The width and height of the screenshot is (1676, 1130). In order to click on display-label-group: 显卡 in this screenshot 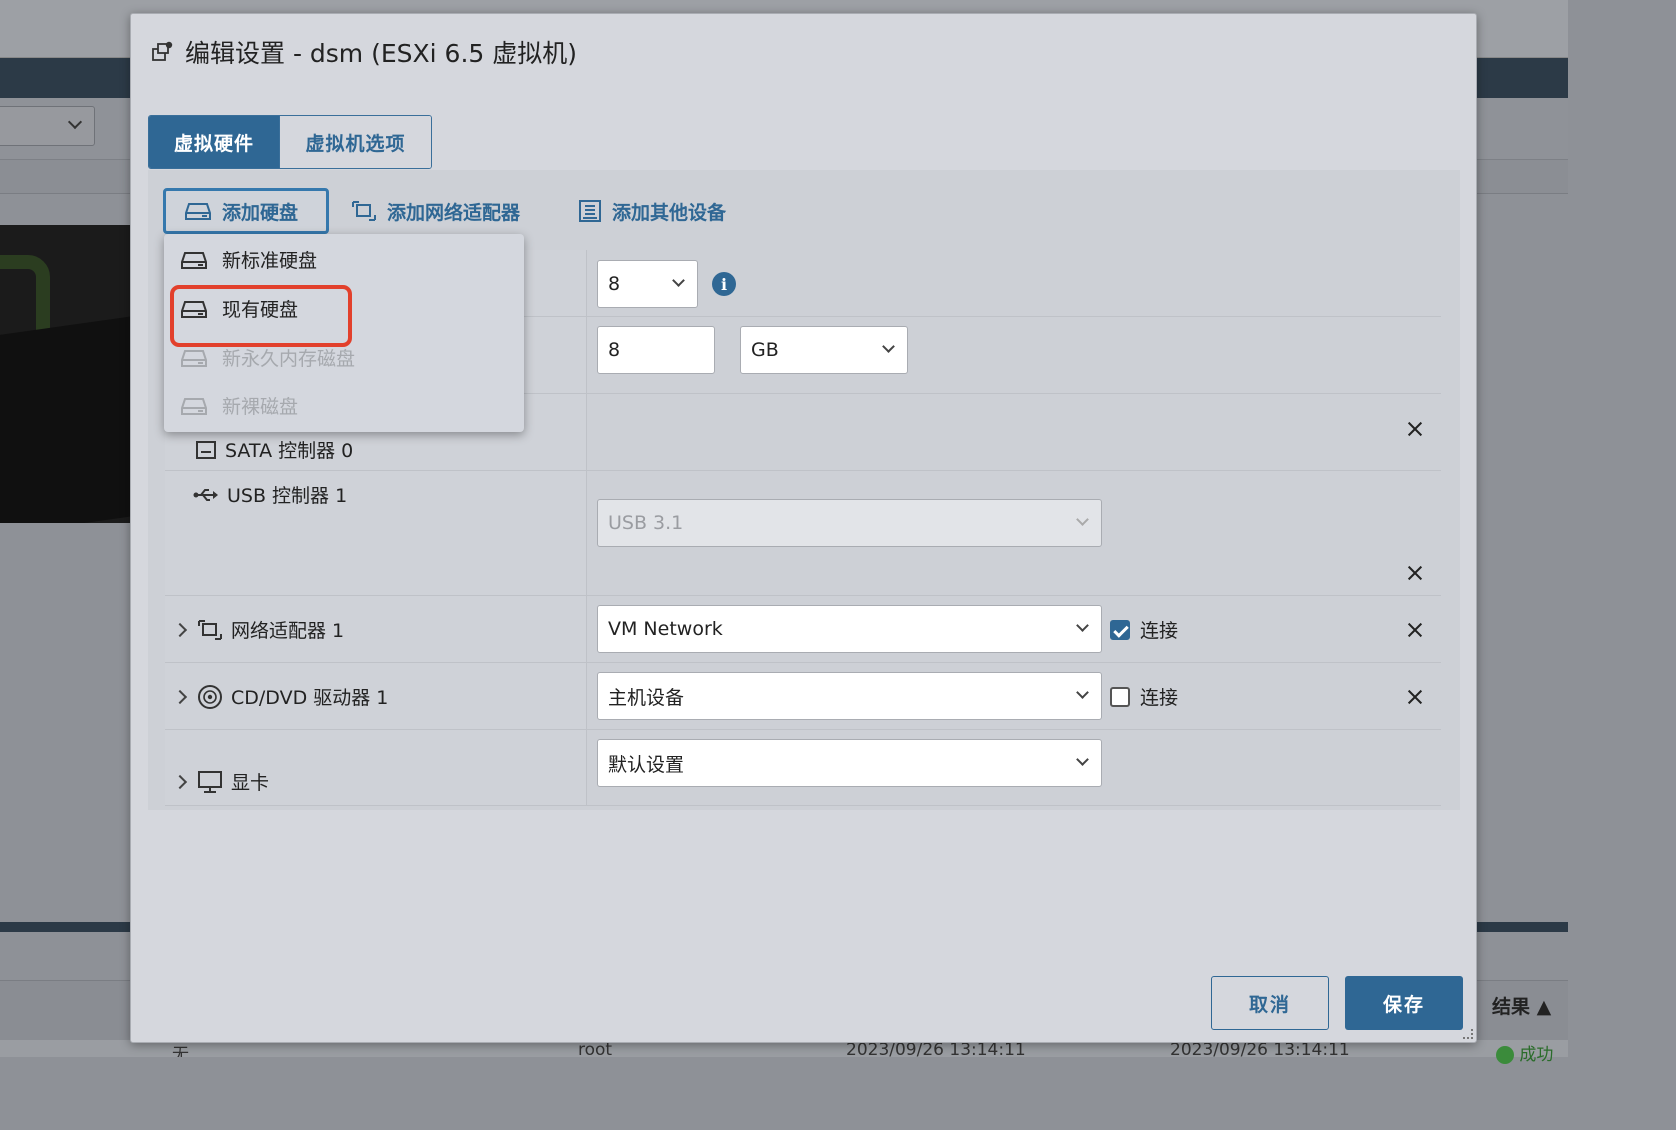, I will do `click(221, 781)`.